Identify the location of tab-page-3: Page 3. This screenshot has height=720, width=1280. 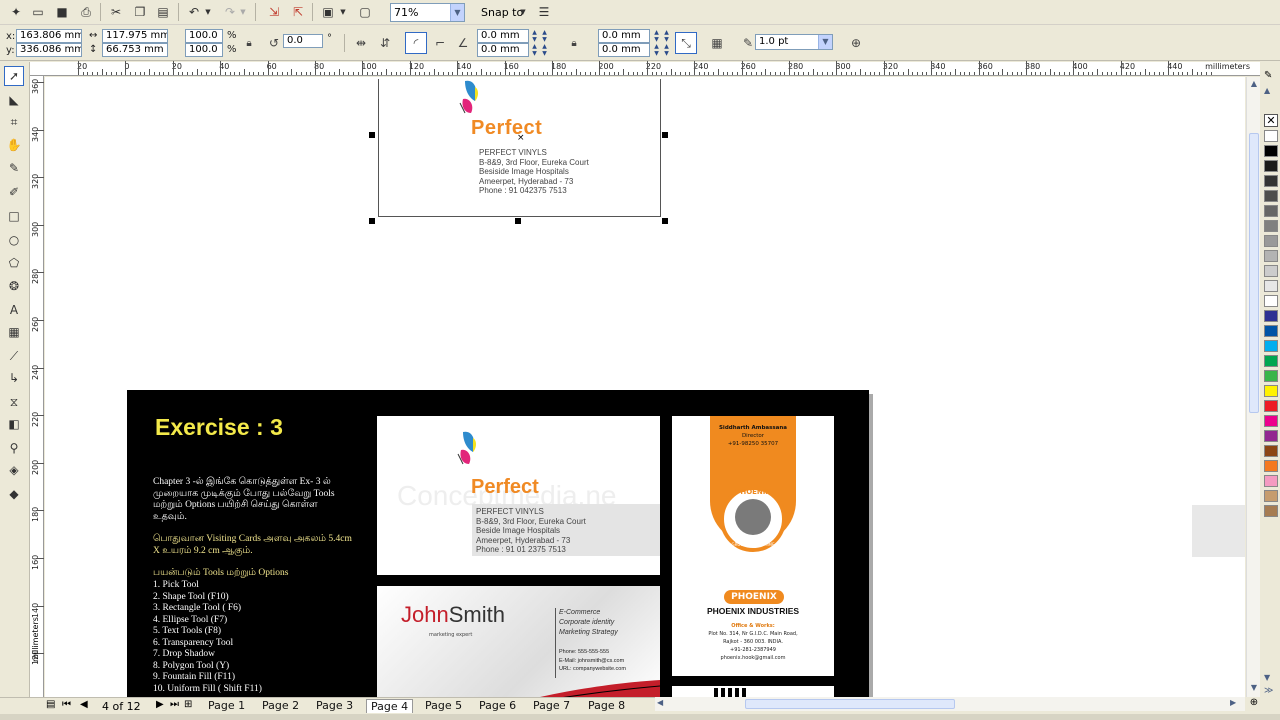
(334, 706).